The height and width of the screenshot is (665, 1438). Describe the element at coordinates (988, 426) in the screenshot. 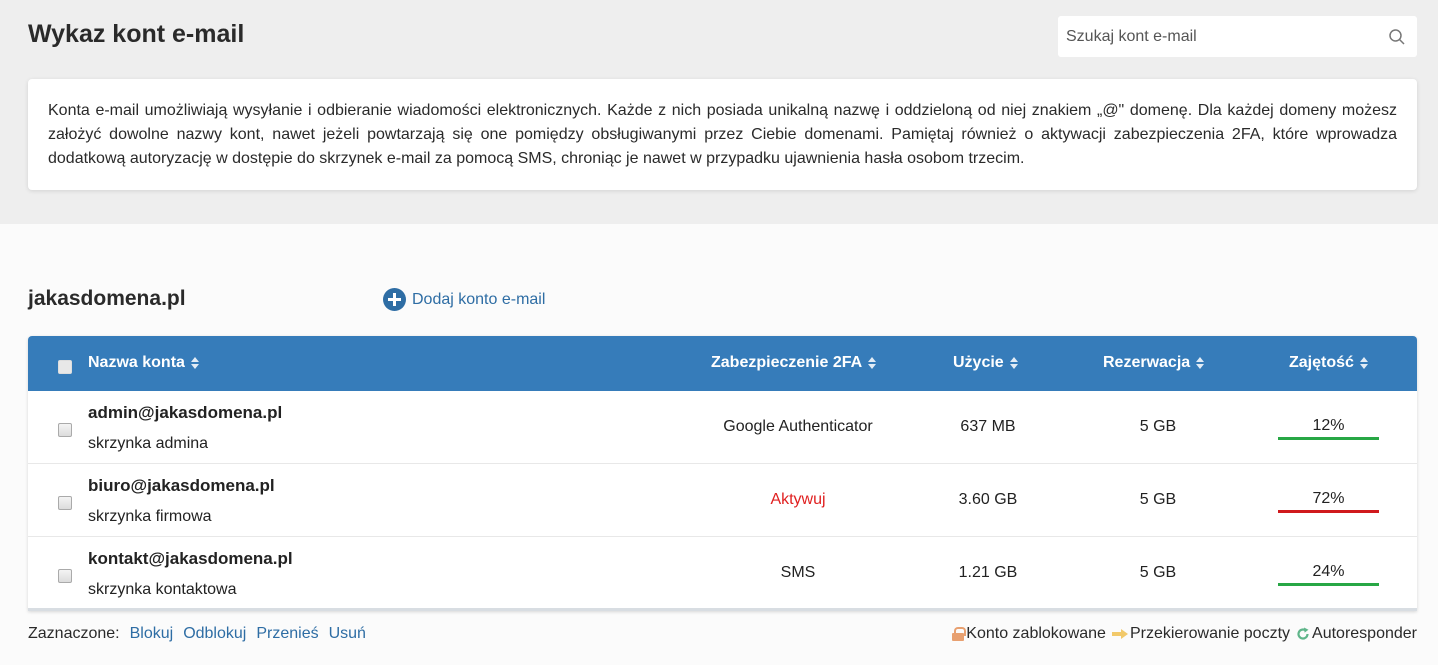

I see `usage-value: 637 MB` at that location.